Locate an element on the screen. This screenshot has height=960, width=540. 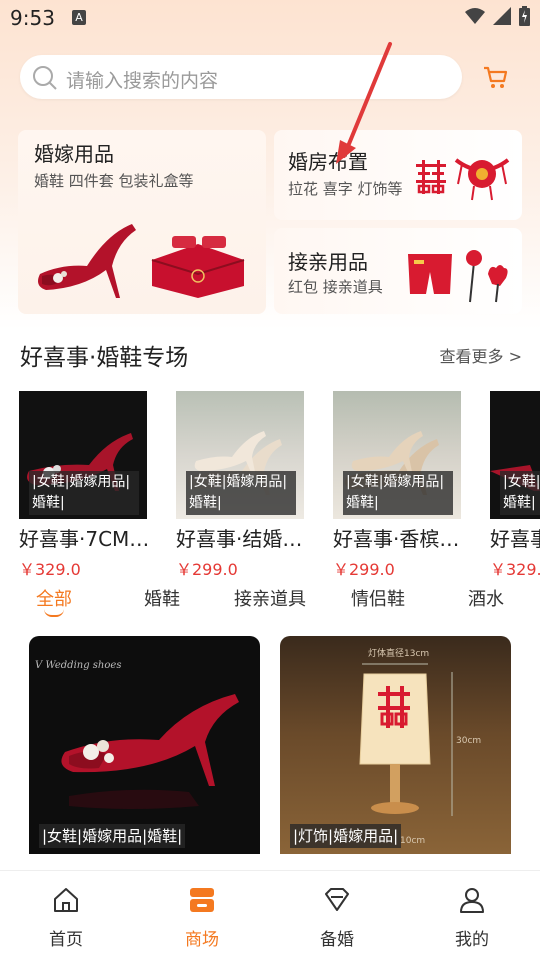
dimension-label-side: 30cm is located at coordinates (469, 741).